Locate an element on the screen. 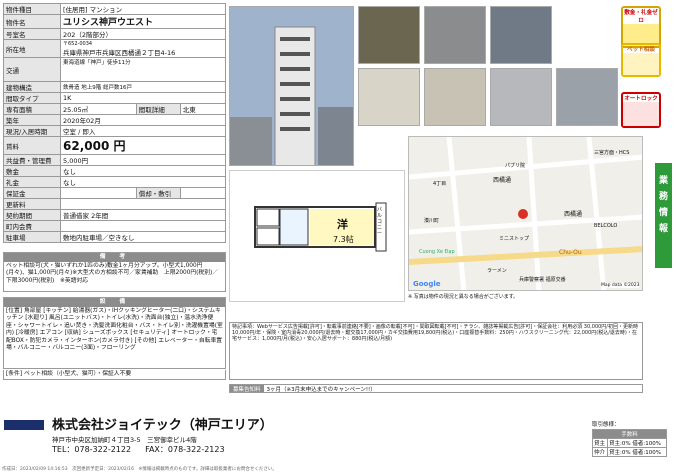 The image size is (676, 475). map-label: 4丁目 is located at coordinates (440, 184).